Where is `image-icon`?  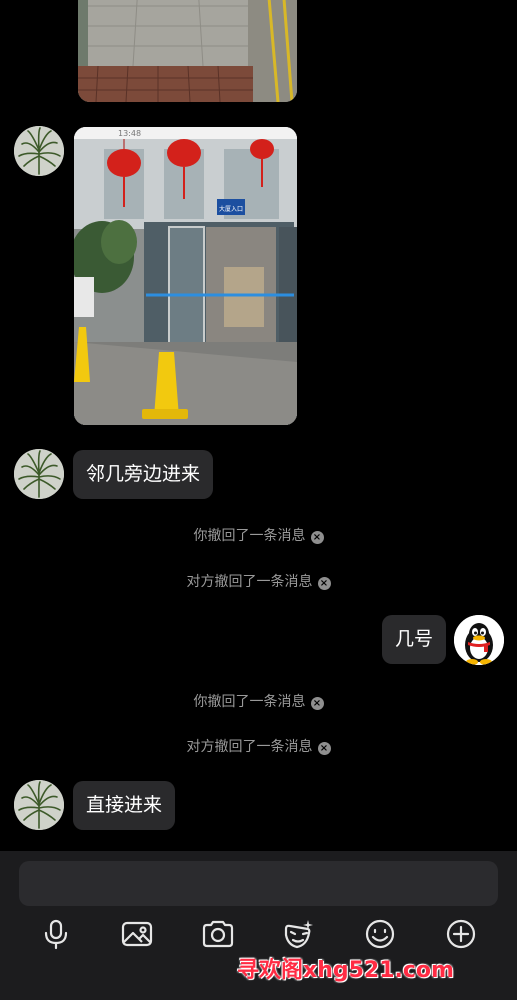
image-icon is located at coordinates (137, 934).